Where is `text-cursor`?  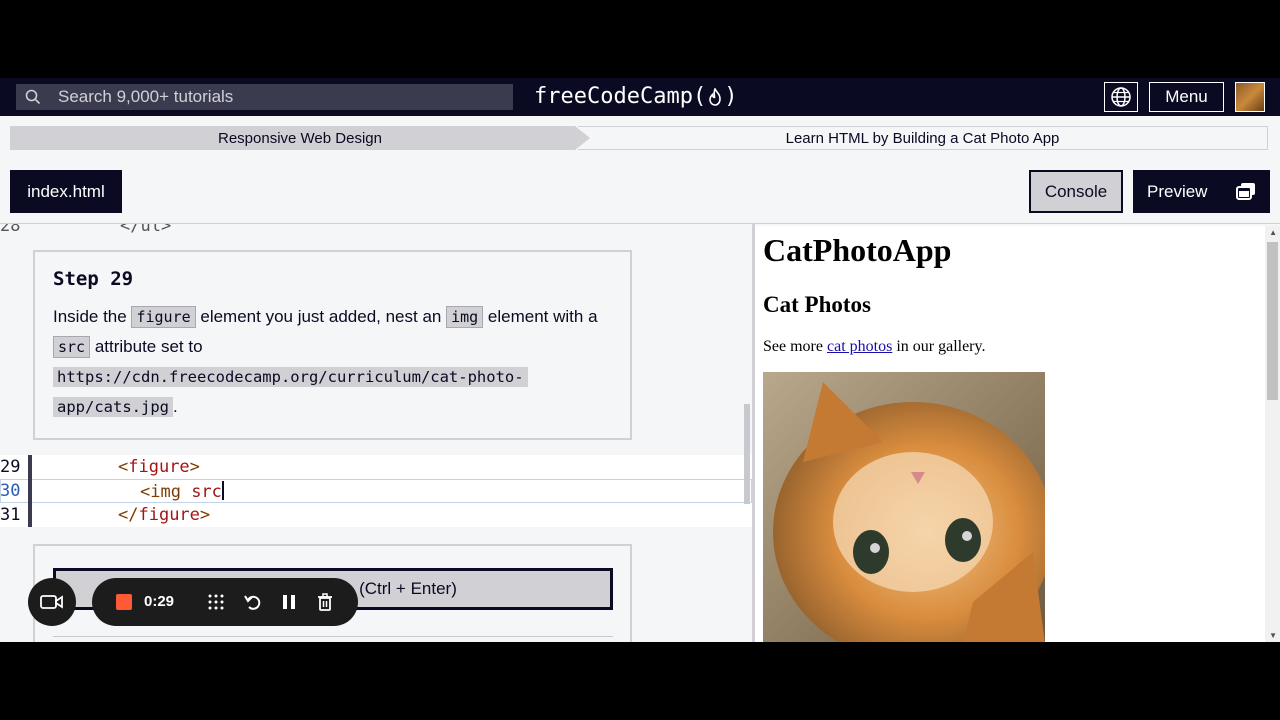
text-cursor is located at coordinates (222, 490).